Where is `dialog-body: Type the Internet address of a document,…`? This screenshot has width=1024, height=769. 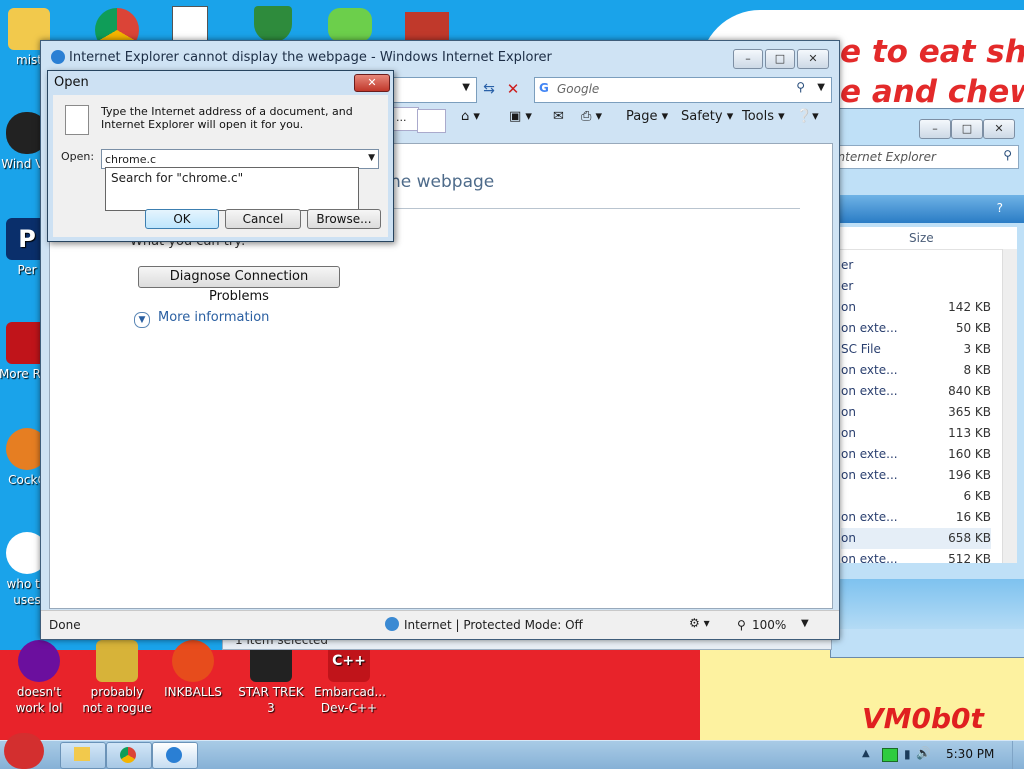 dialog-body: Type the Internet address of a document,… is located at coordinates (220, 166).